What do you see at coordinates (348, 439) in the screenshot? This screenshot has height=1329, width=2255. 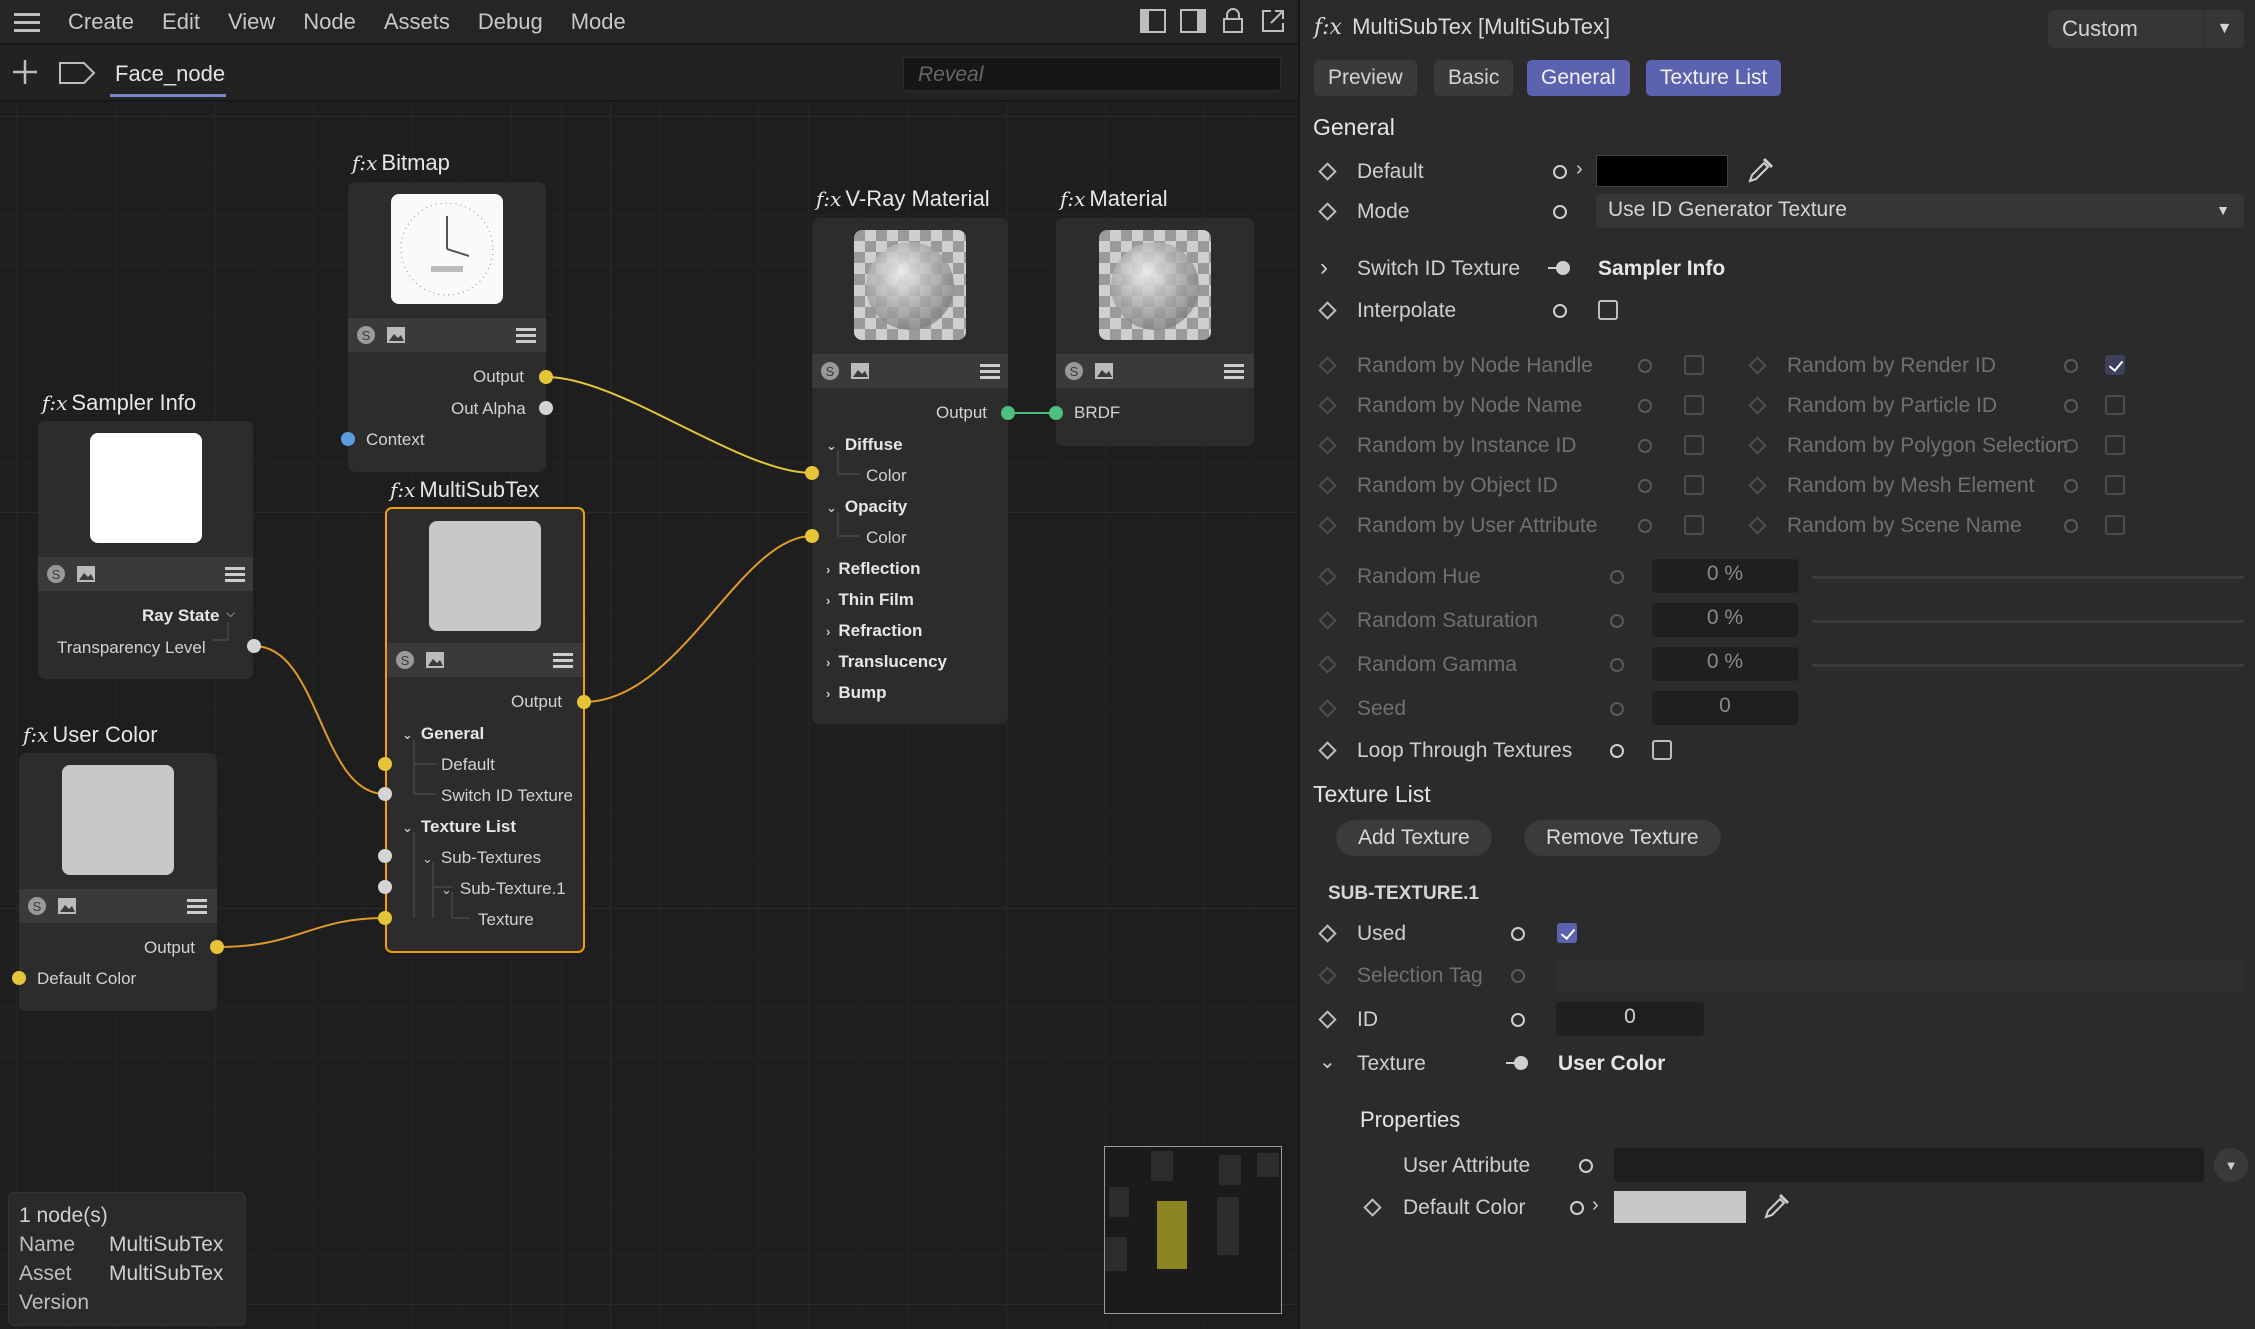 I see `bitmap-context-port` at bounding box center [348, 439].